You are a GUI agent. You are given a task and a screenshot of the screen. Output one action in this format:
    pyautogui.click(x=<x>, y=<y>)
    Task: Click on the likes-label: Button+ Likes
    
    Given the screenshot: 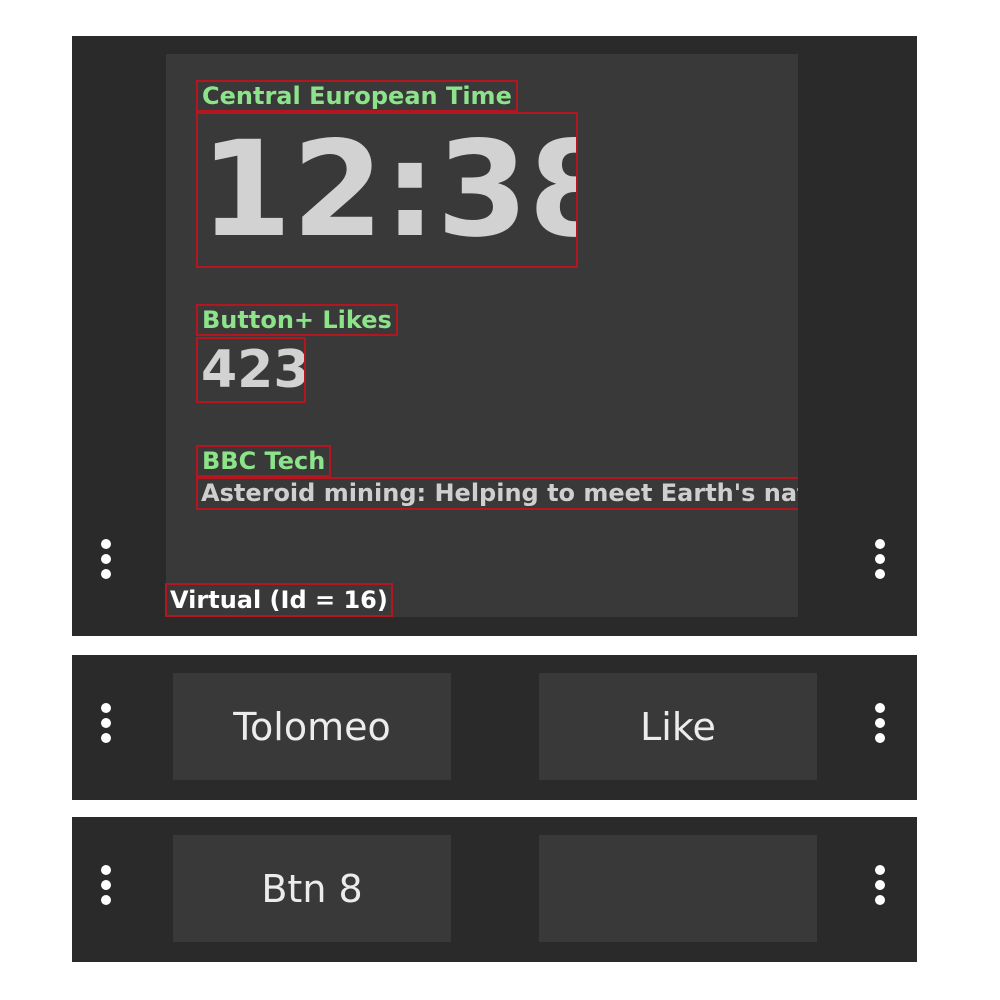 What is the action you would take?
    pyautogui.click(x=297, y=320)
    